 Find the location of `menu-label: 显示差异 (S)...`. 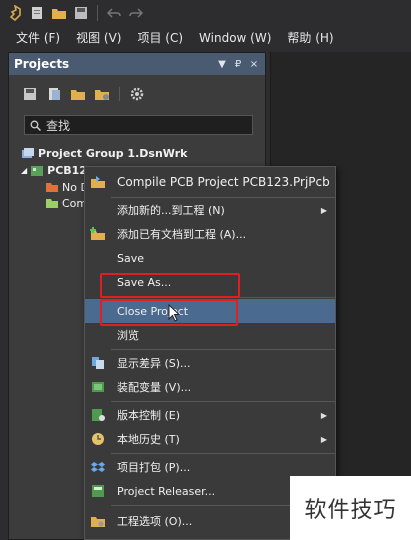

menu-label: 显示差异 (S)... is located at coordinates (154, 363).